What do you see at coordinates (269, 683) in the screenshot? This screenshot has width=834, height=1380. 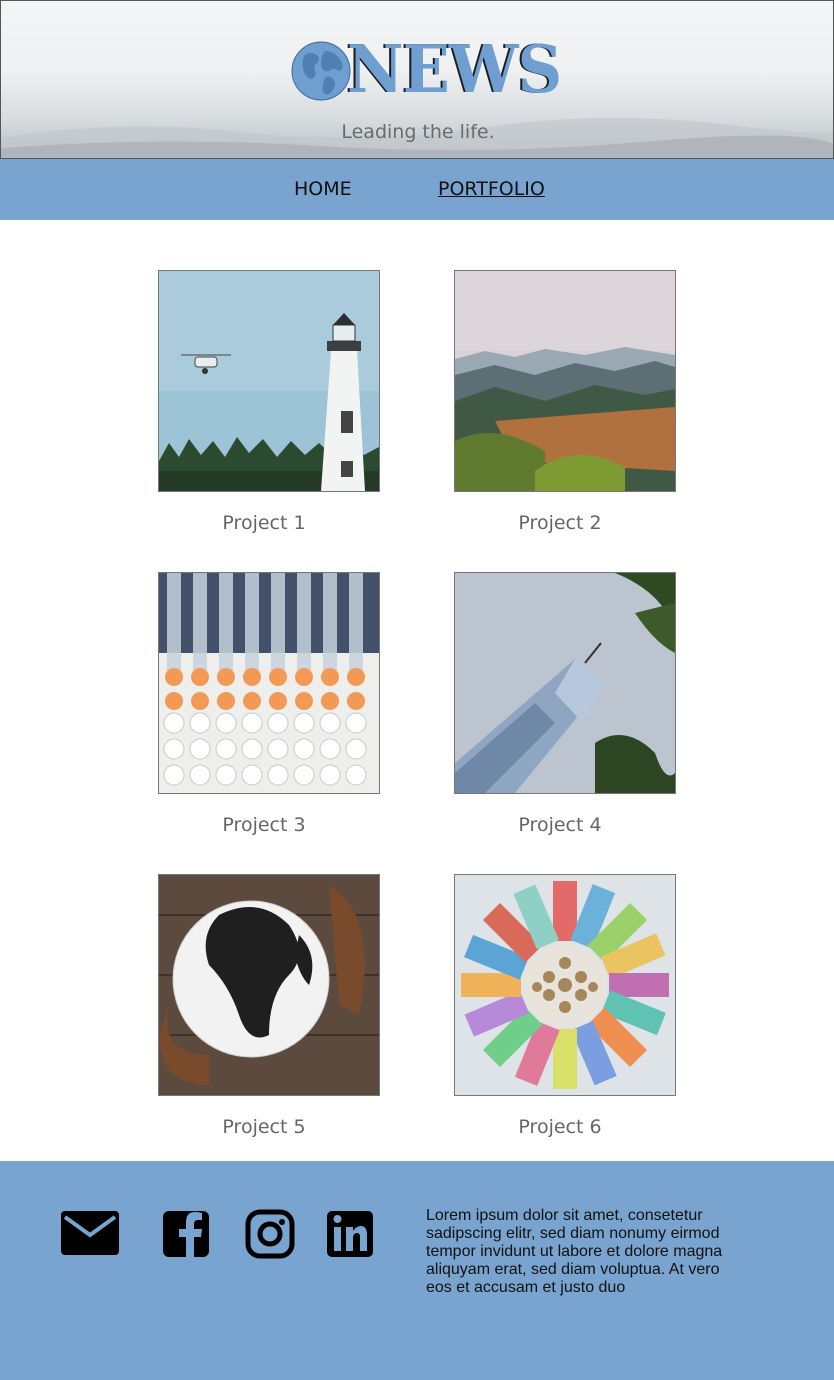 I see `lab-pipettes-photo` at bounding box center [269, 683].